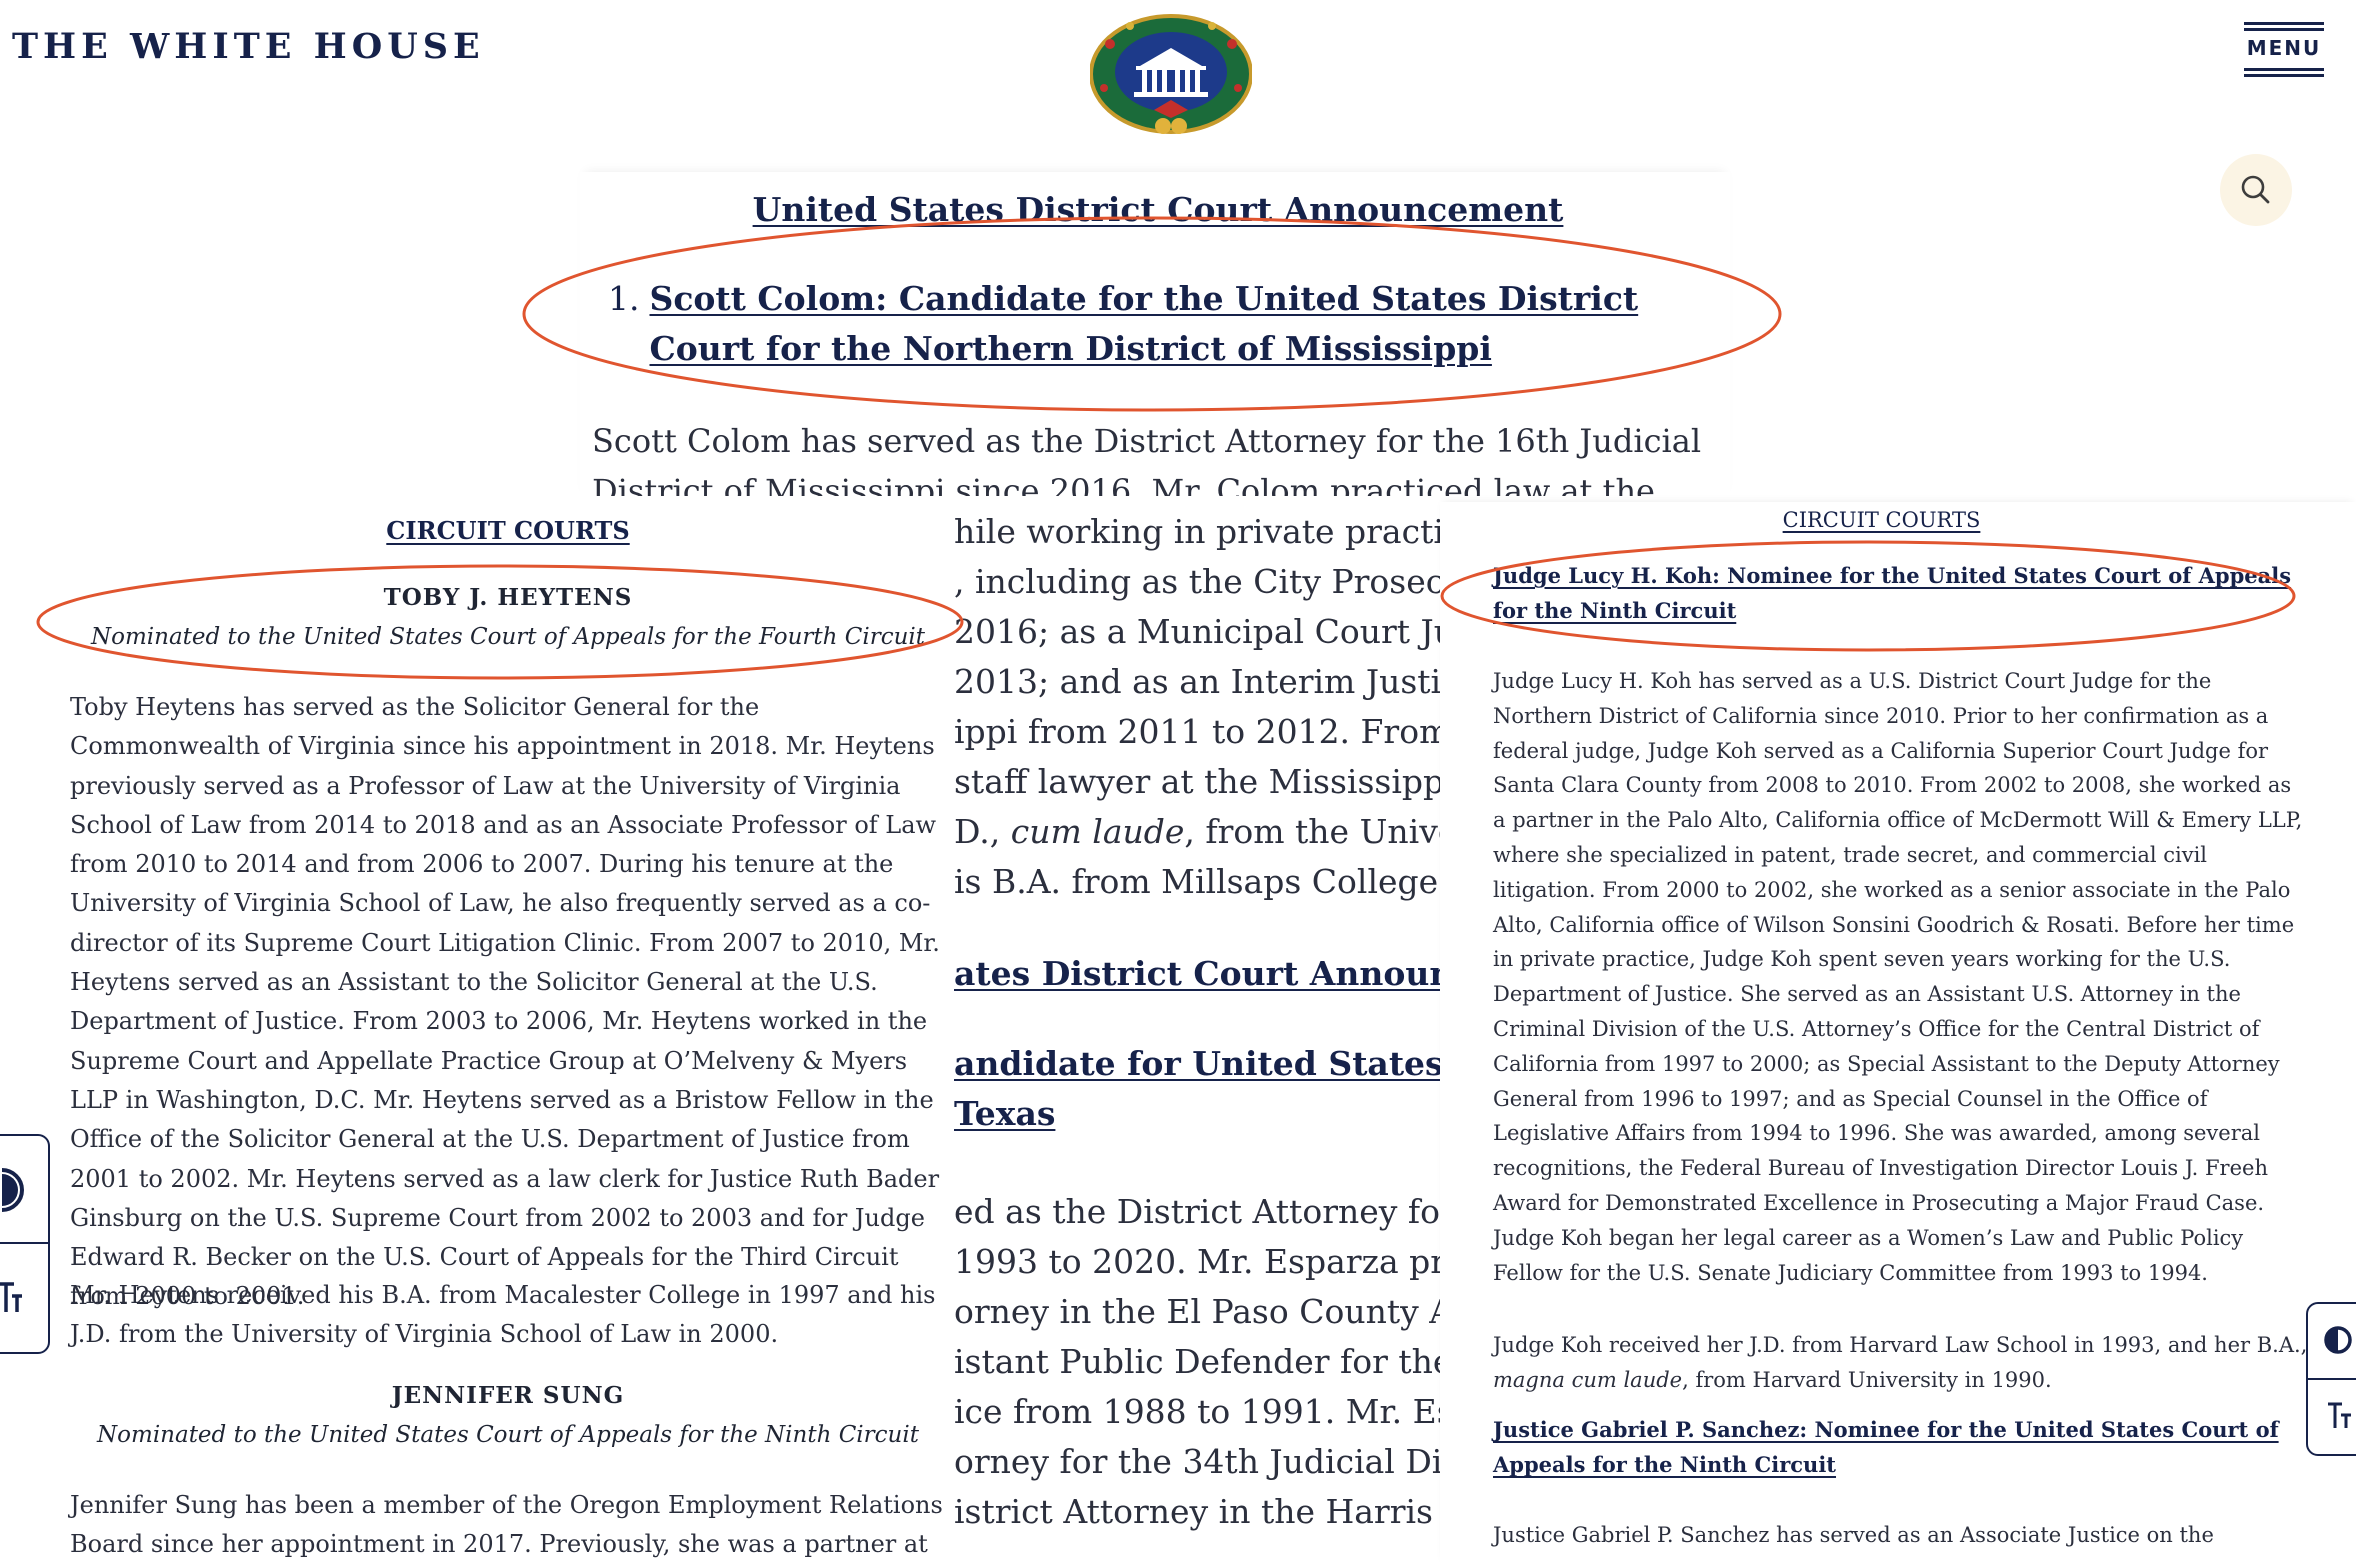 This screenshot has width=2356, height=1568. Describe the element at coordinates (1197, 1411) in the screenshot. I see `bio-line: ice from 1988 to 1991. Mr. Esparz` at that location.